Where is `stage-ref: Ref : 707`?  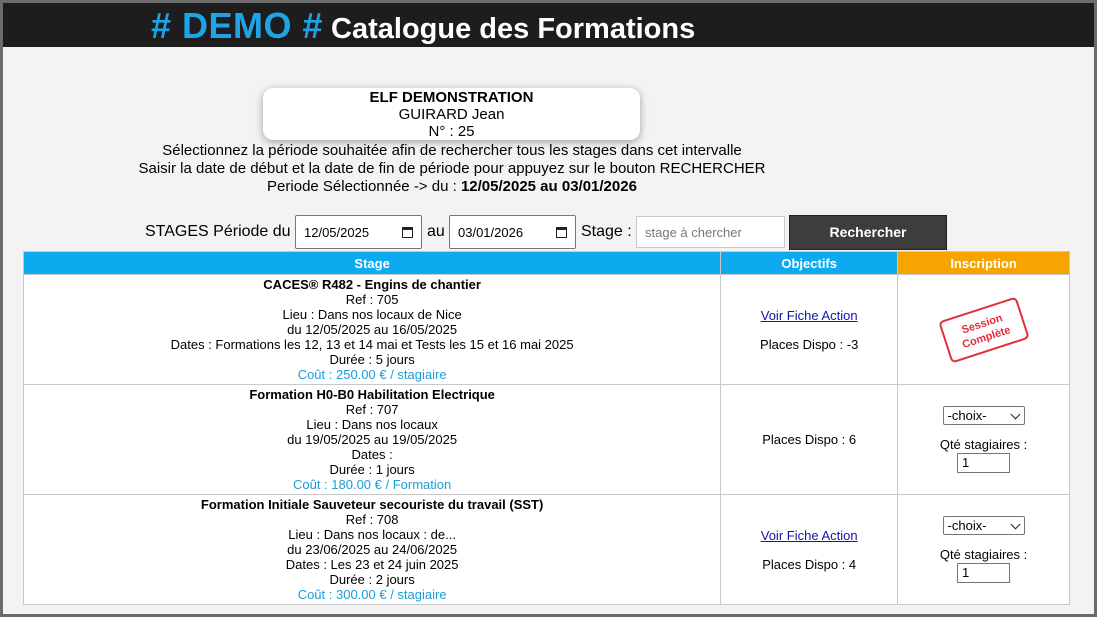
stage-ref: Ref : 707 is located at coordinates (372, 409).